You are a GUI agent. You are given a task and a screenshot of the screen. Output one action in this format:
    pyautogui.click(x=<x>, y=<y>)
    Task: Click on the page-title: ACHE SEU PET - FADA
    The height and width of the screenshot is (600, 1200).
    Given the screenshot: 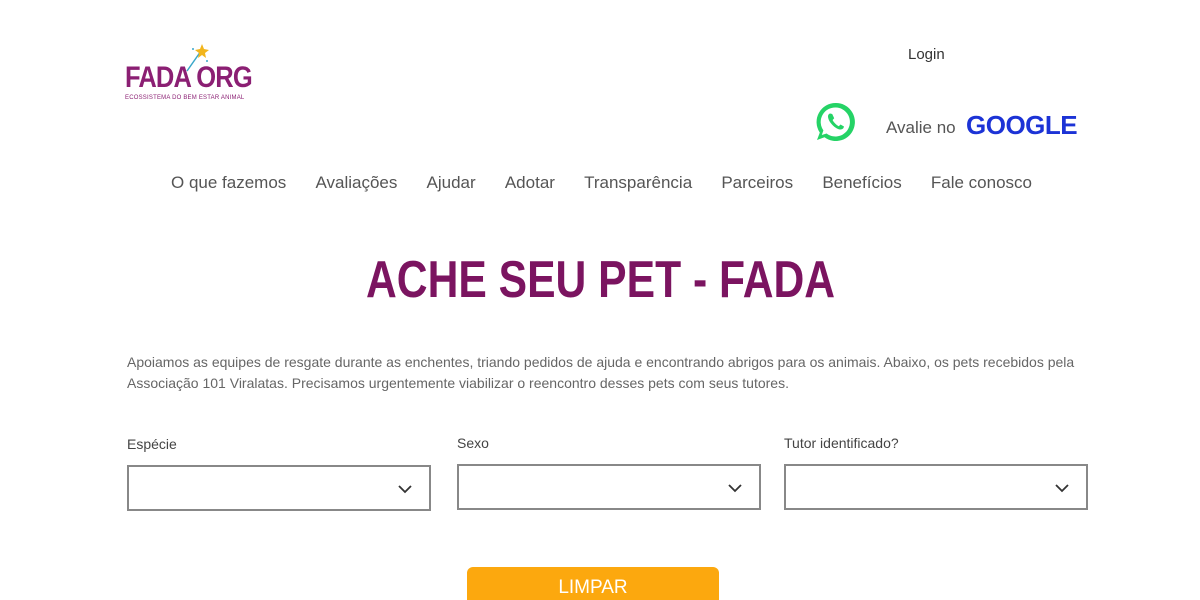 What is the action you would take?
    pyautogui.click(x=600, y=280)
    